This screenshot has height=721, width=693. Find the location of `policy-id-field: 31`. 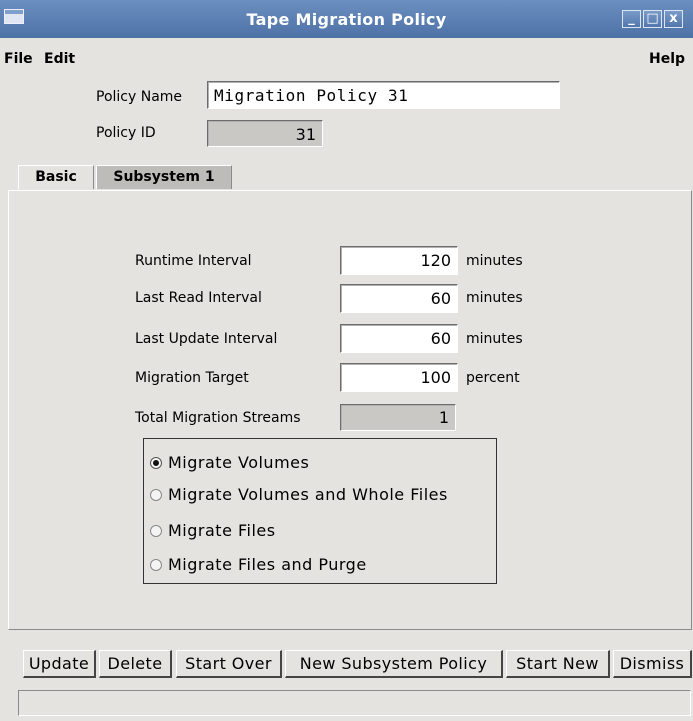

policy-id-field: 31 is located at coordinates (265, 133).